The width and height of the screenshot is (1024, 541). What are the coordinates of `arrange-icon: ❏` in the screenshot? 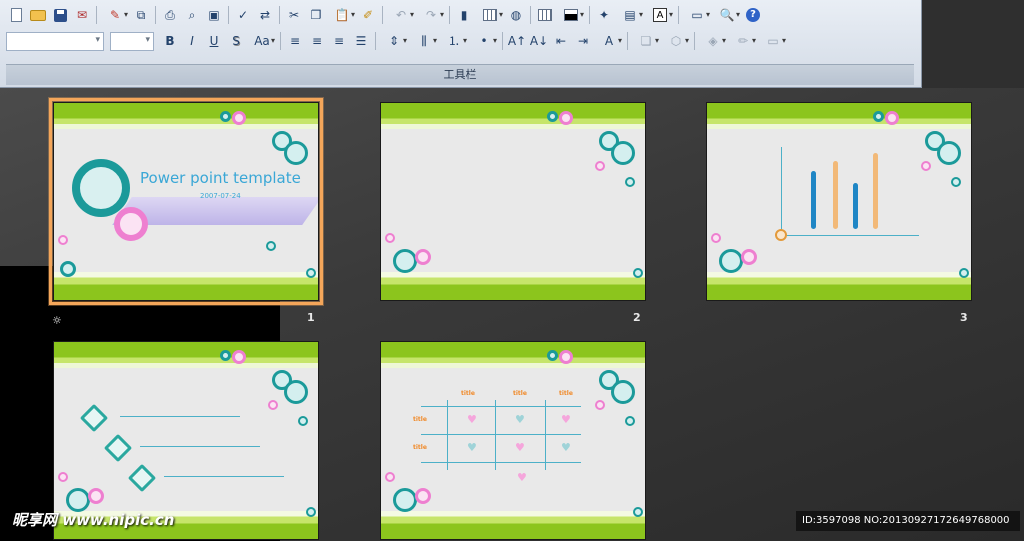 It's located at (646, 41).